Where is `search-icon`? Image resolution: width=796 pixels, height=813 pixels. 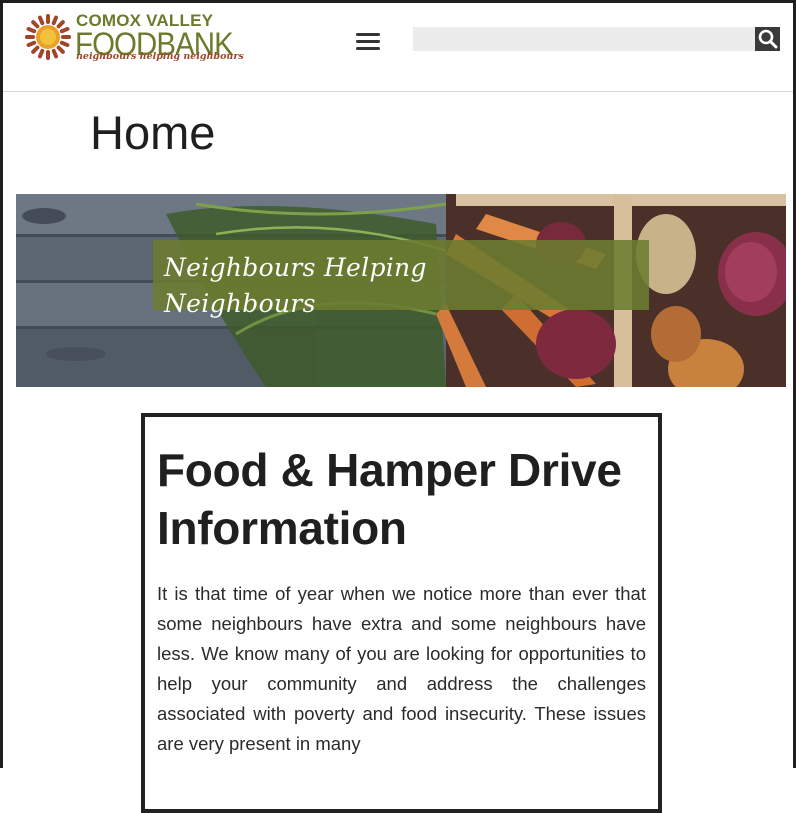
search-icon is located at coordinates (768, 39).